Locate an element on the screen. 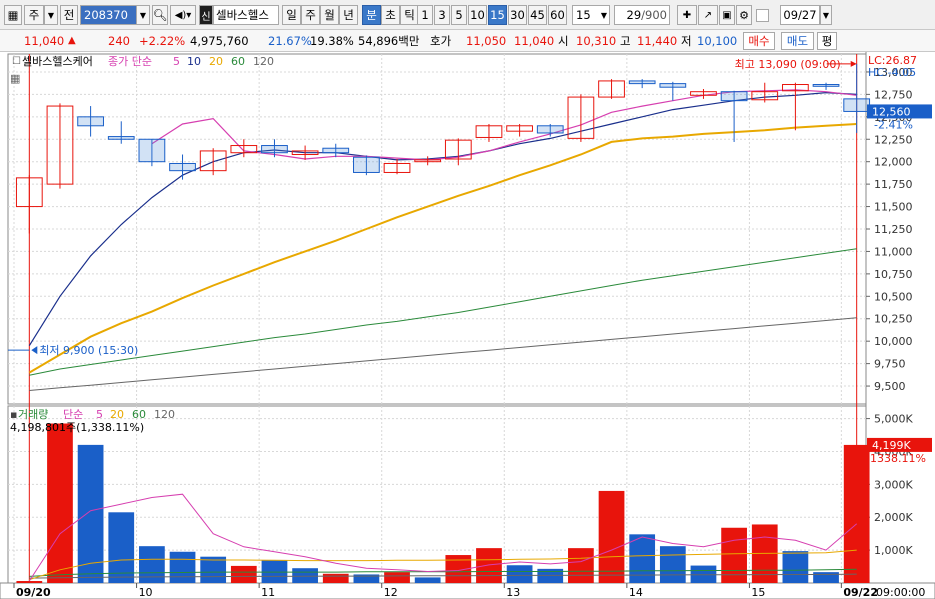 The width and height of the screenshot is (935, 599). price-chart-title: 셀바스헬스케어 is located at coordinates (57, 61).